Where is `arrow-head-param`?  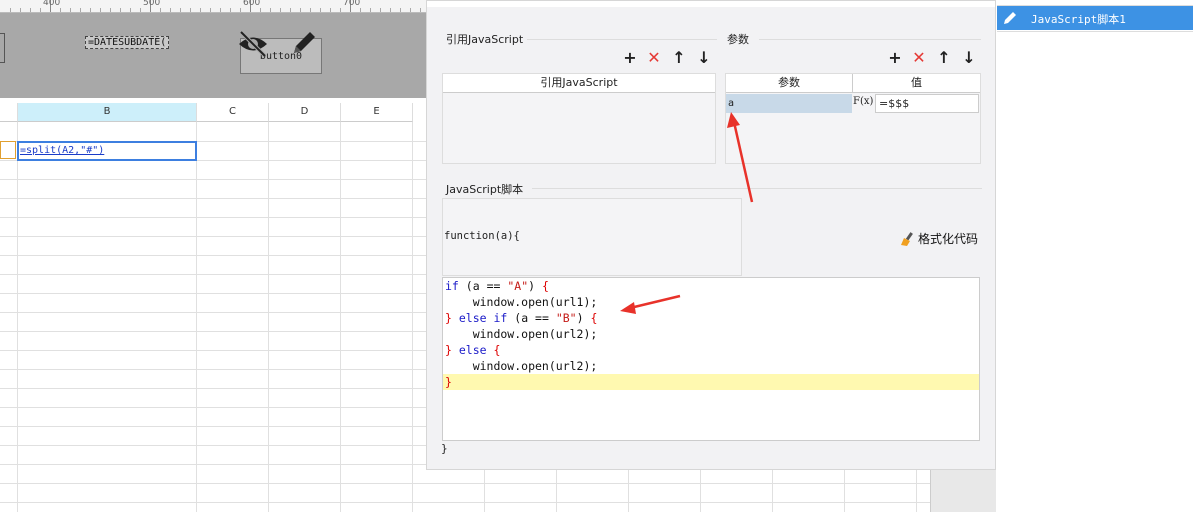
arrow-head-param is located at coordinates (733, 120).